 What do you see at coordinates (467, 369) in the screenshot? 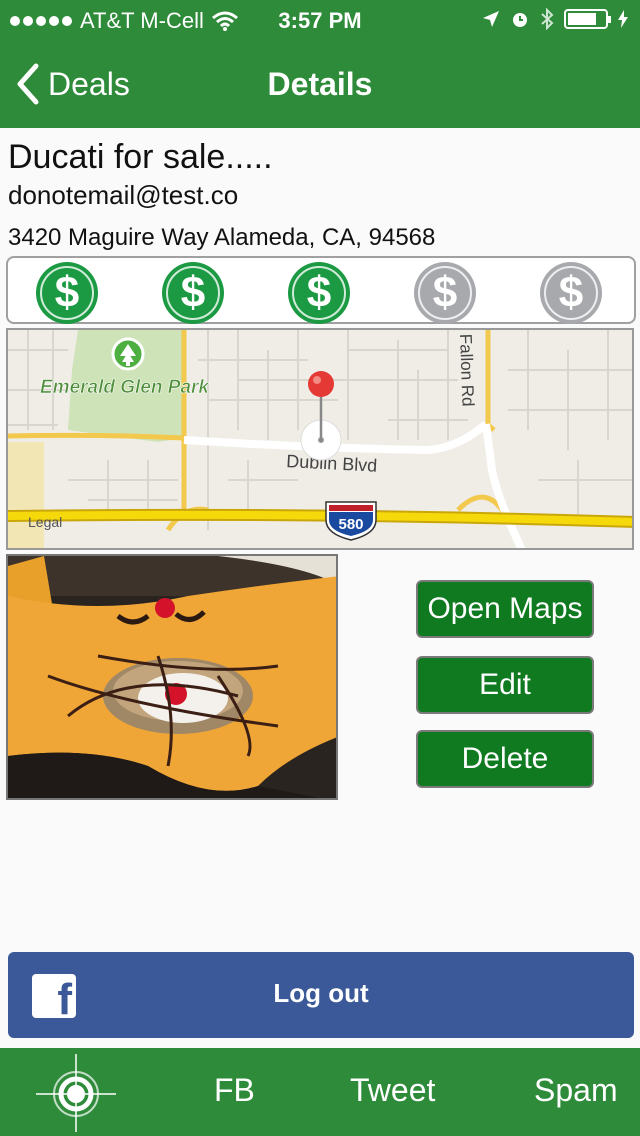
I see `map-road-label: Fallon Rd` at bounding box center [467, 369].